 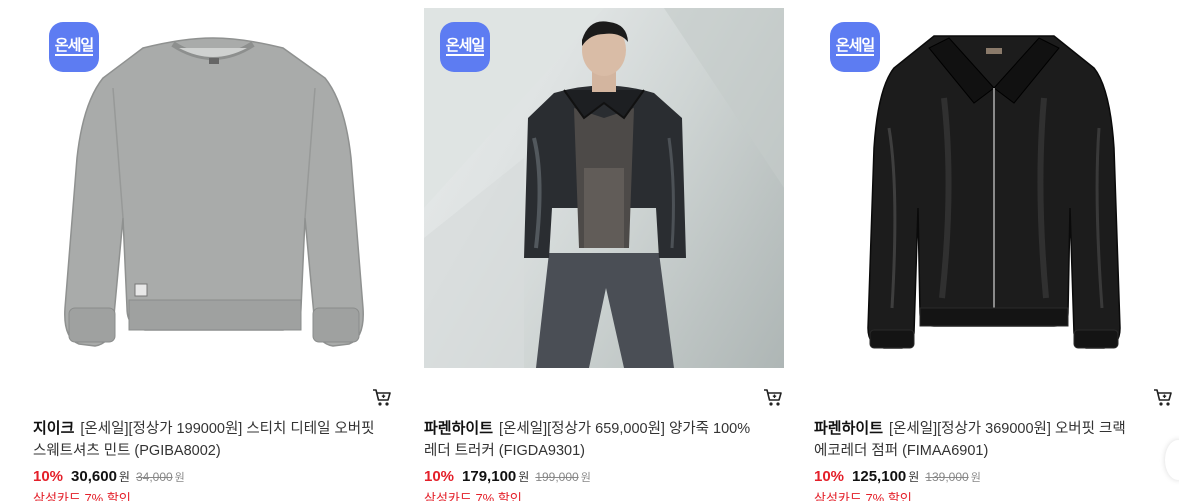 What do you see at coordinates (54, 428) in the screenshot?
I see `brand-name: 지이크` at bounding box center [54, 428].